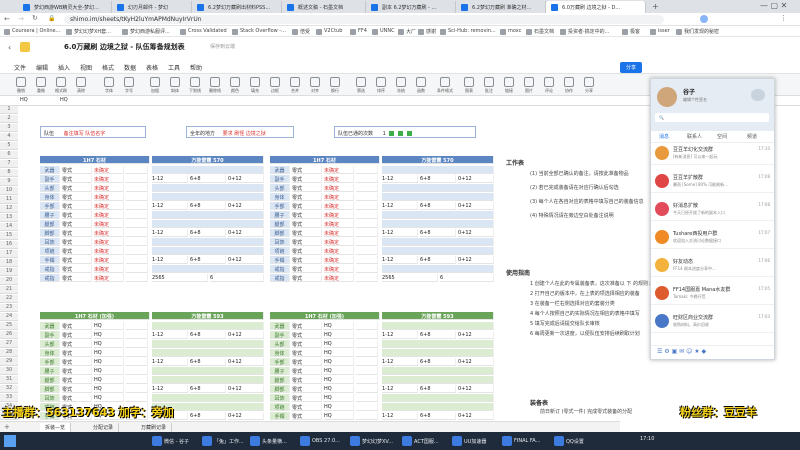 The image size is (800, 450). What do you see at coordinates (712, 294) in the screenshot?
I see `qq-chat-item: FF14国服嘉 Mana水友群 Tamaki: 今晚开荒 17:05` at bounding box center [712, 294].